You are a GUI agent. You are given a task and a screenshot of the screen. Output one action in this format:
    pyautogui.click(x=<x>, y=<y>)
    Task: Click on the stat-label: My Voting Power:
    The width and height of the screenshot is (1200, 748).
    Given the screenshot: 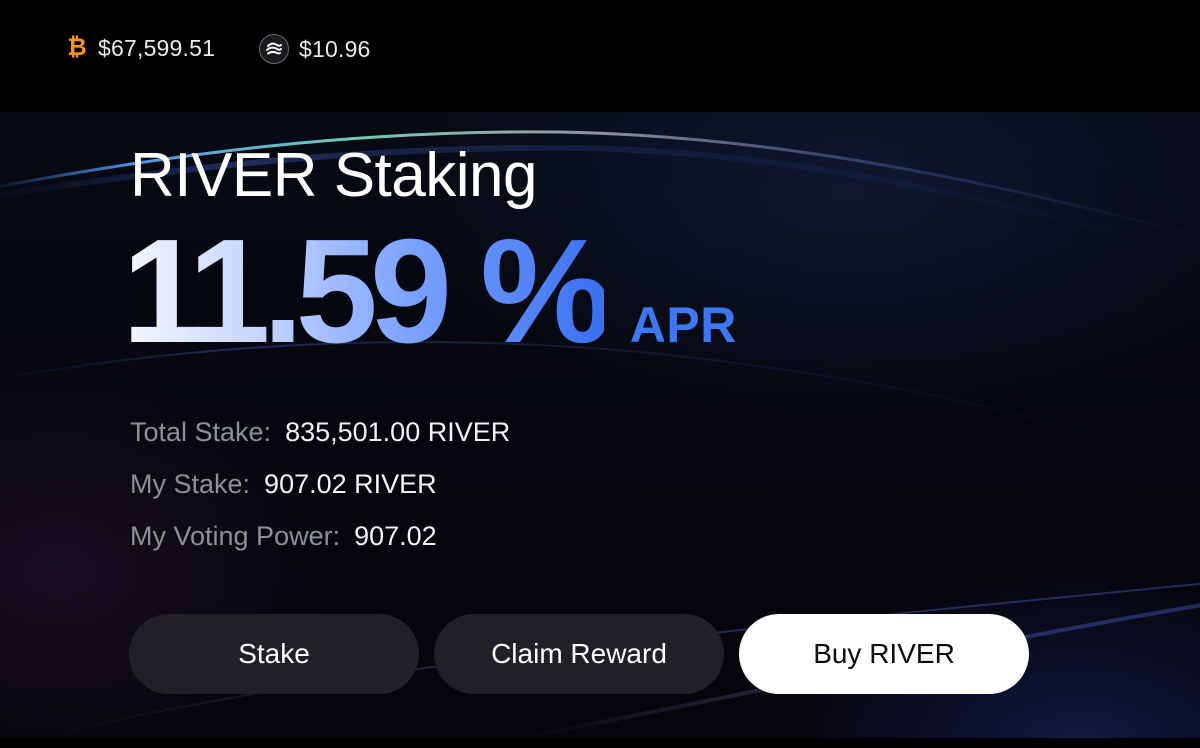 What is the action you would take?
    pyautogui.click(x=235, y=536)
    